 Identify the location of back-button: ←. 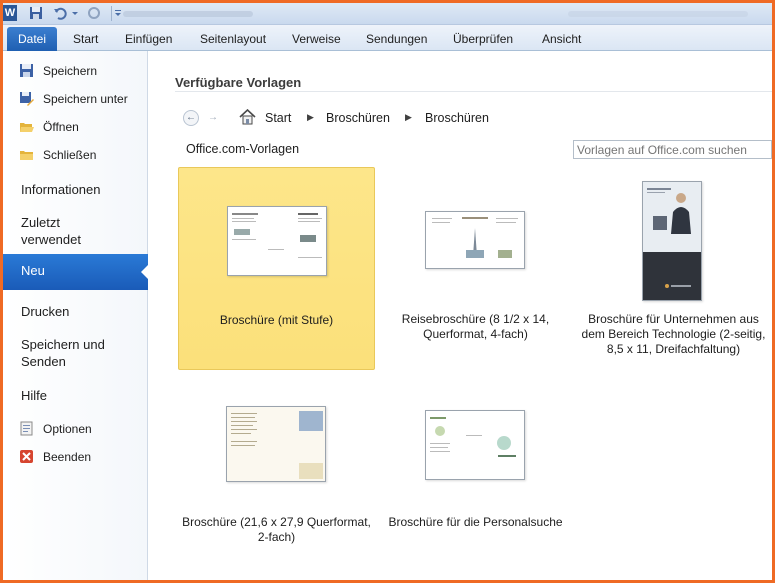
(191, 118).